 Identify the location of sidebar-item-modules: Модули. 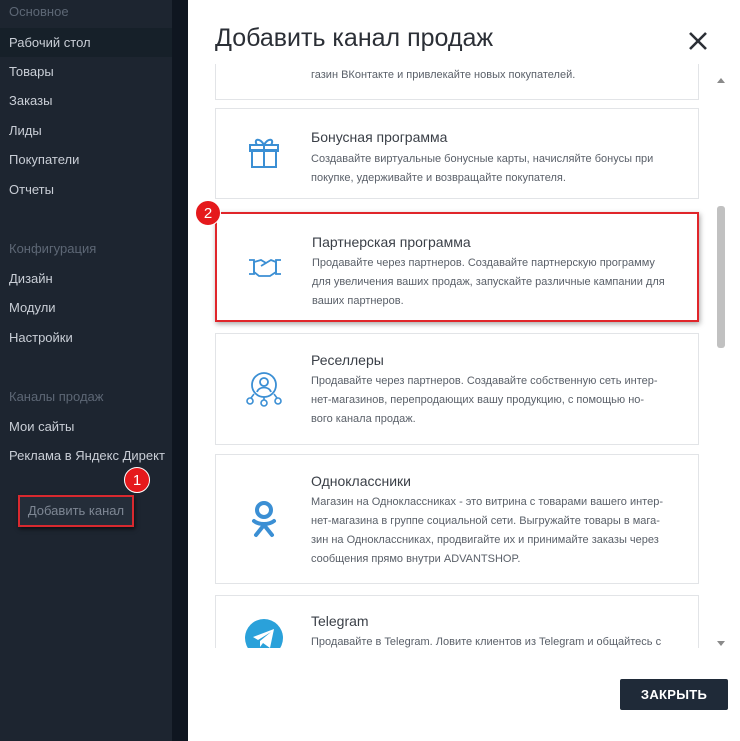
(86, 307).